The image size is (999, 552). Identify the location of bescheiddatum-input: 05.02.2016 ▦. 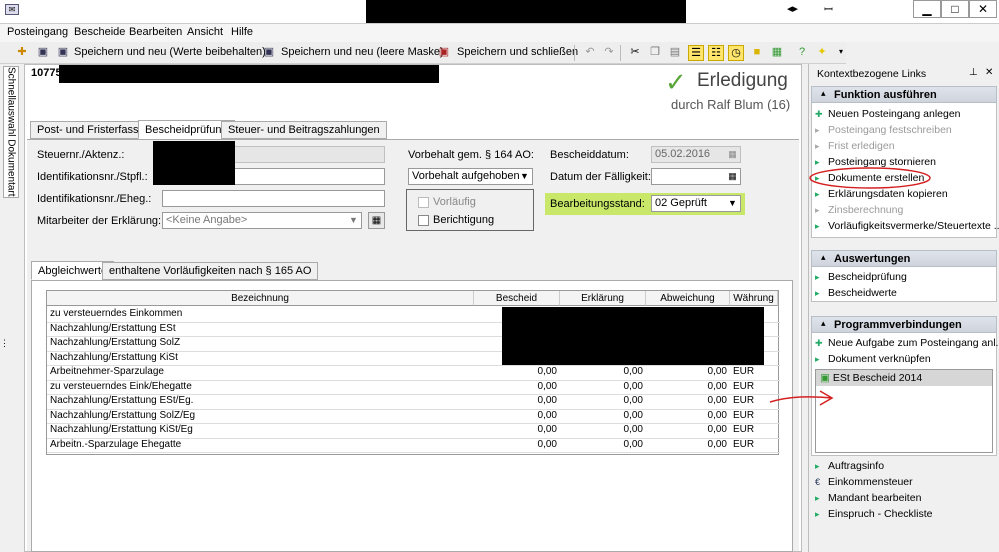
(696, 154).